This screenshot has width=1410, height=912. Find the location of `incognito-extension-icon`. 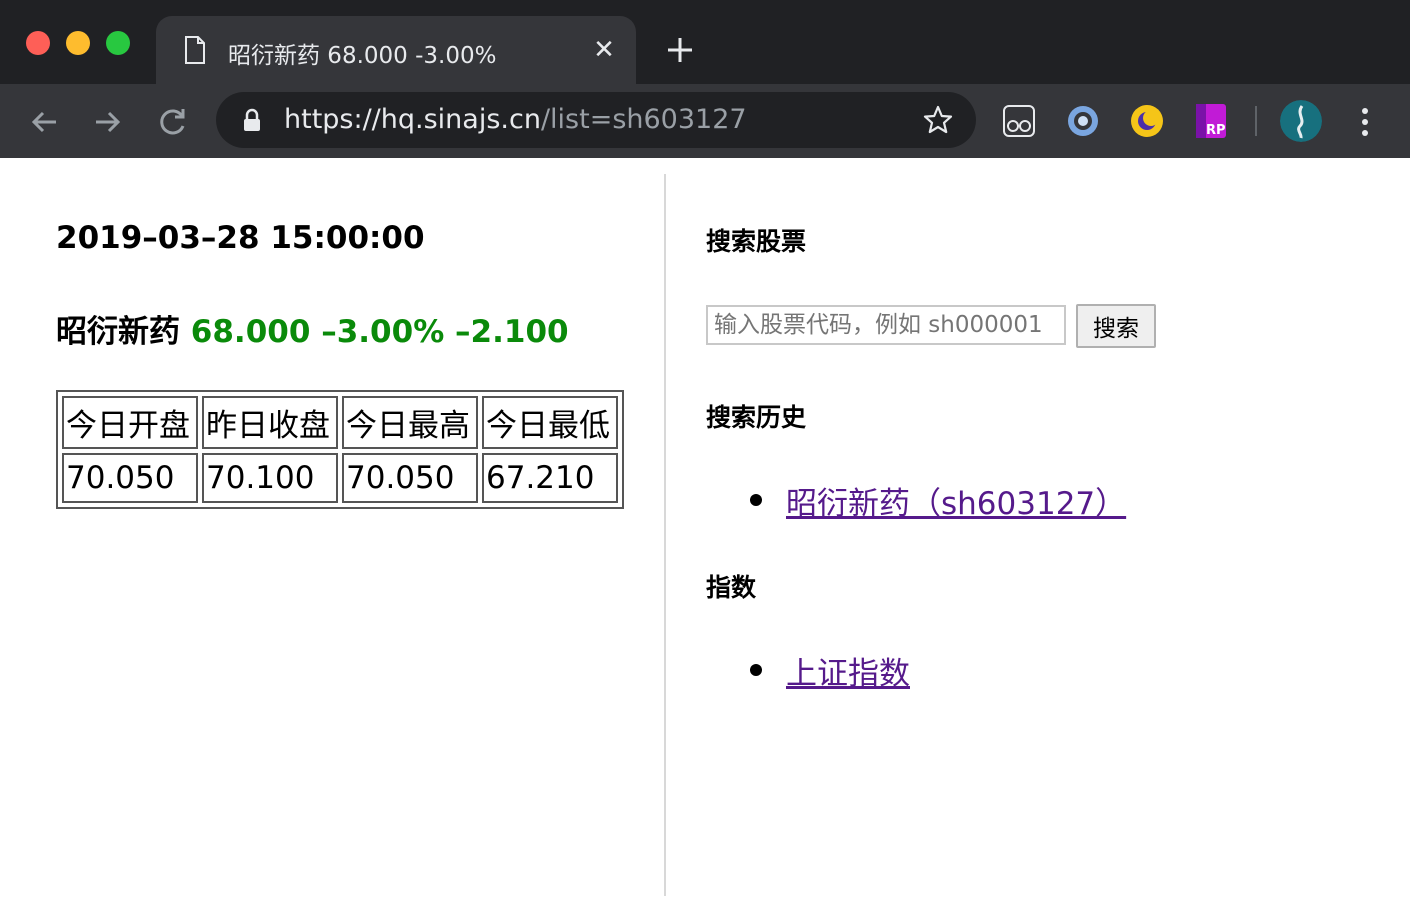

incognito-extension-icon is located at coordinates (1019, 121).